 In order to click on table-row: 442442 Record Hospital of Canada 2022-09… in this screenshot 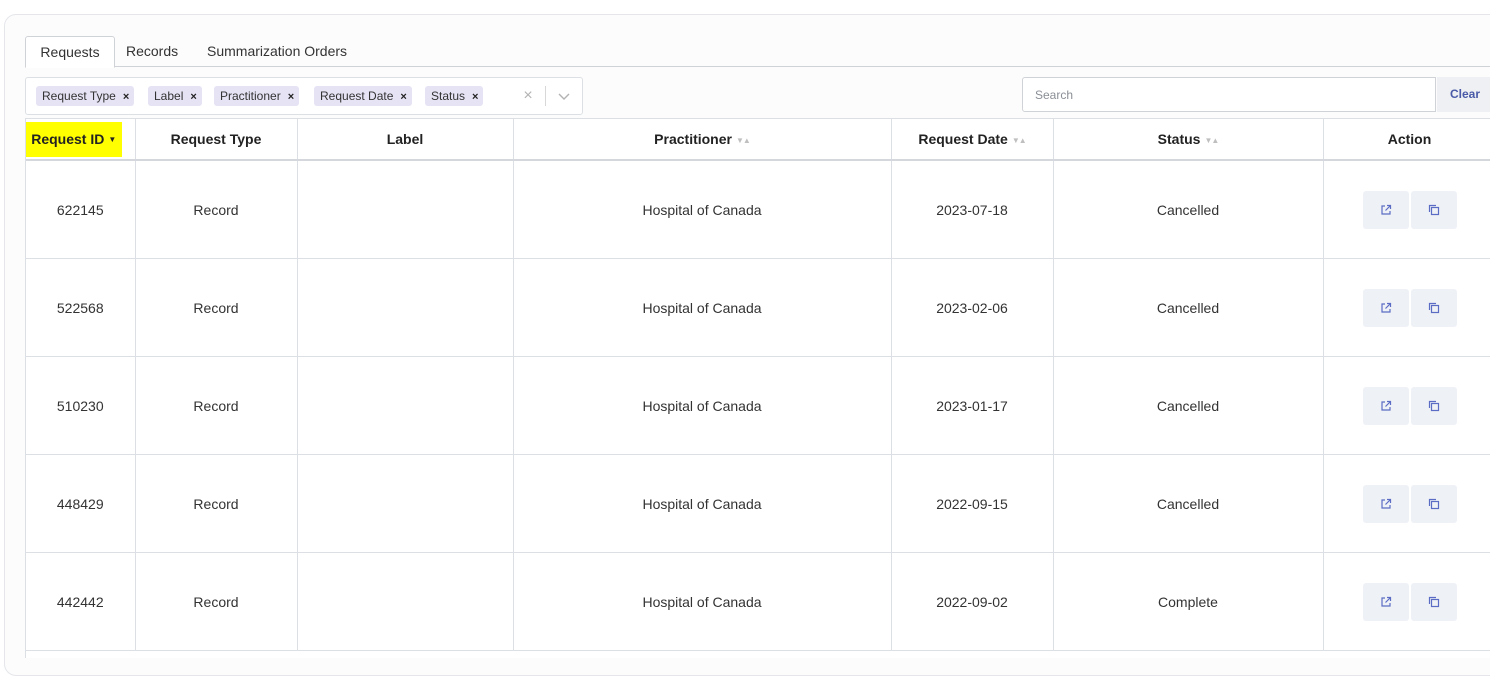, I will do `click(758, 601)`.